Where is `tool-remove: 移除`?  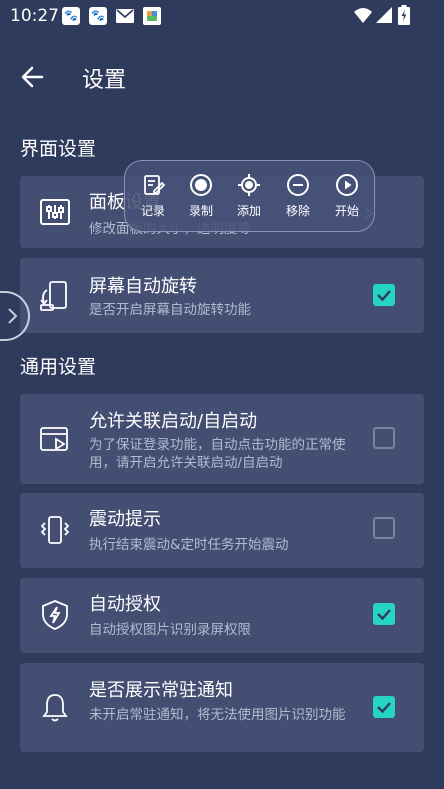 tool-remove: 移除 is located at coordinates (298, 196).